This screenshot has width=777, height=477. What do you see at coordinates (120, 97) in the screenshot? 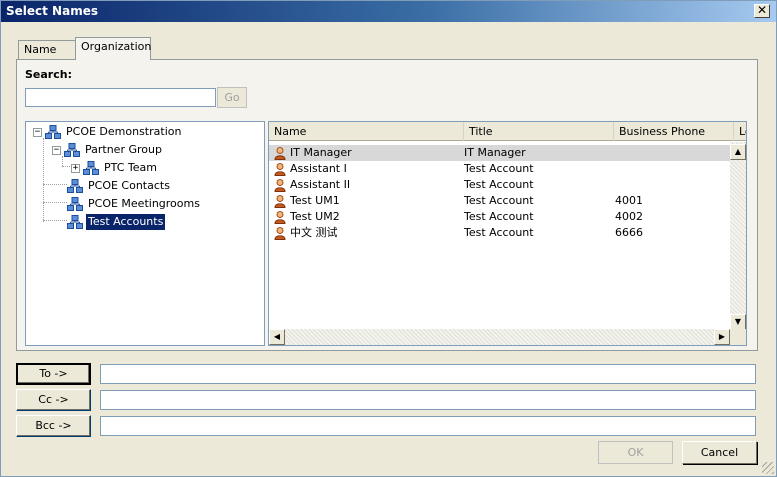
I see `search-input` at bounding box center [120, 97].